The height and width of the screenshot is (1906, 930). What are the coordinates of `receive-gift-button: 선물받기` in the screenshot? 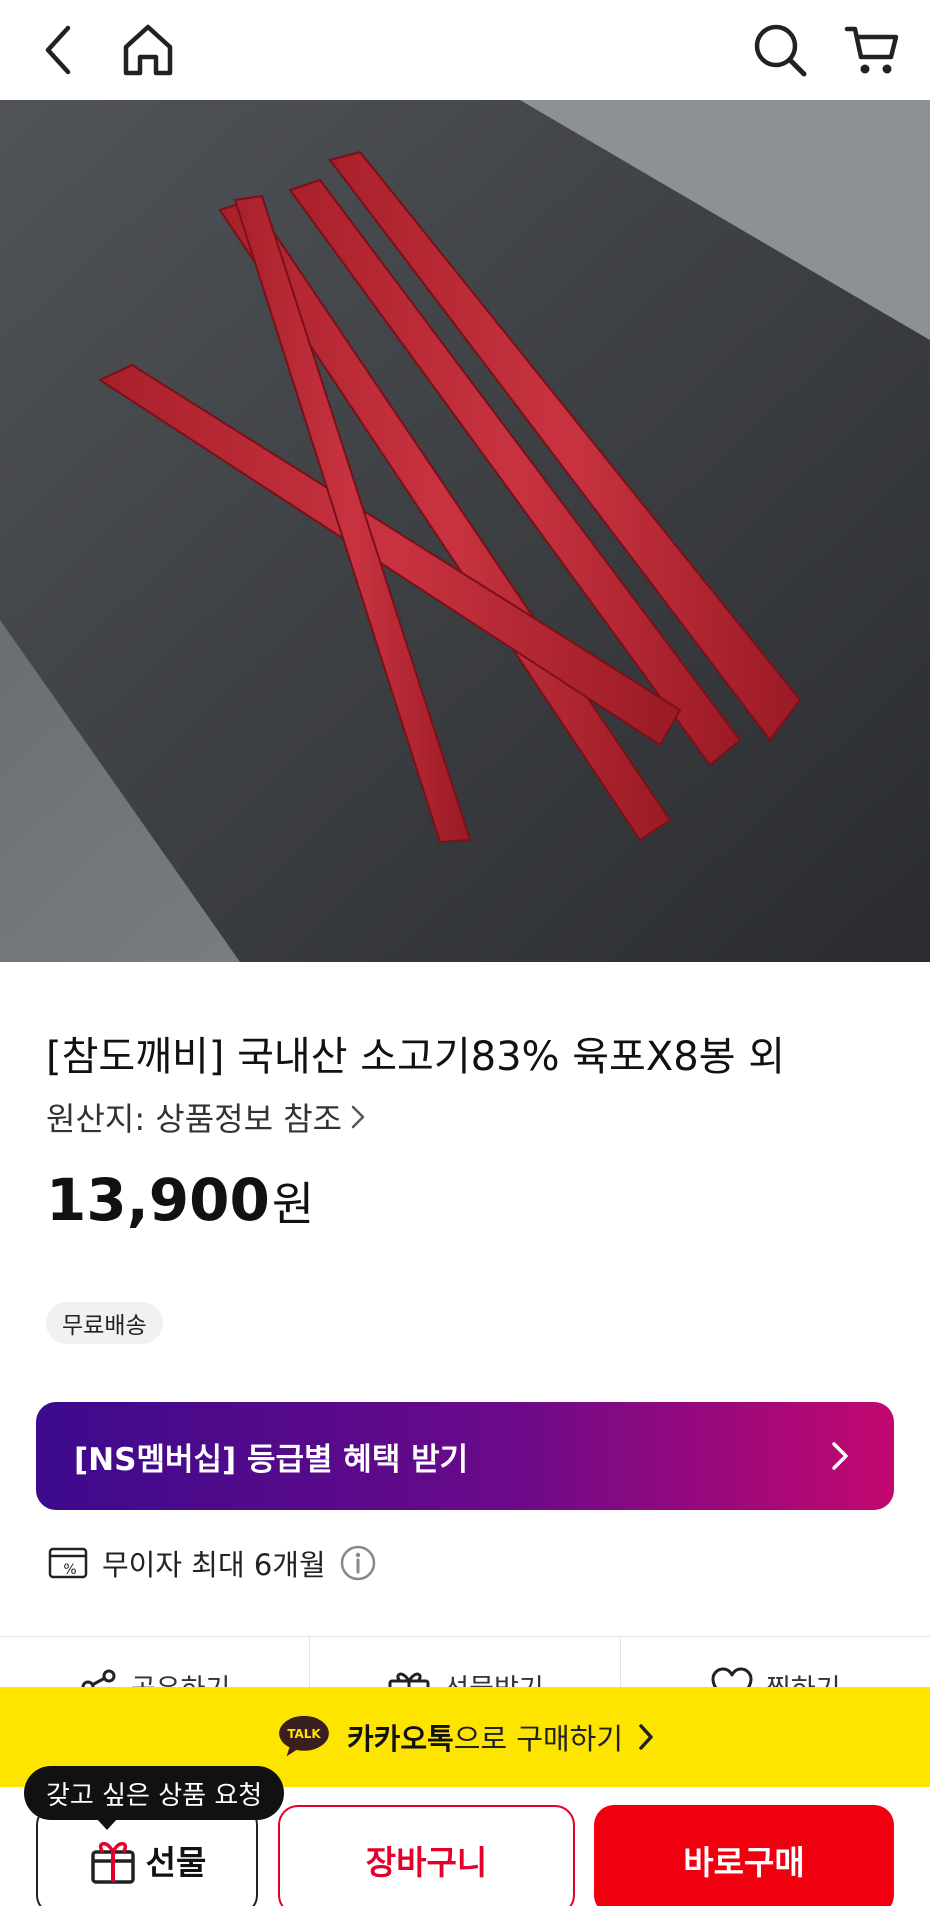 It's located at (465, 1662).